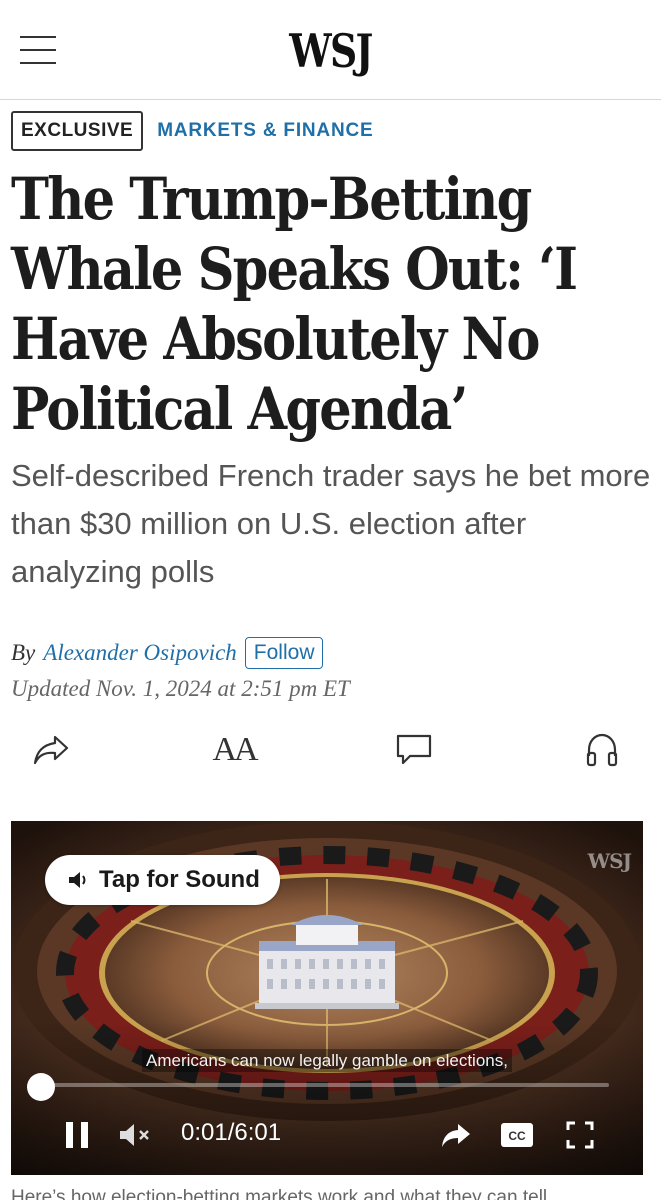  I want to click on video-progress-knob, so click(41, 1087).